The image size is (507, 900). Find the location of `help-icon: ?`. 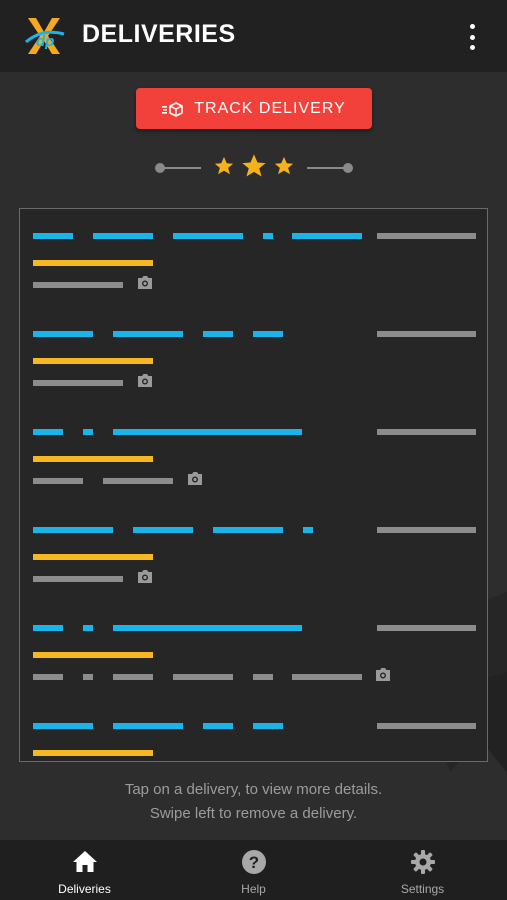

help-icon: ? is located at coordinates (253, 862).